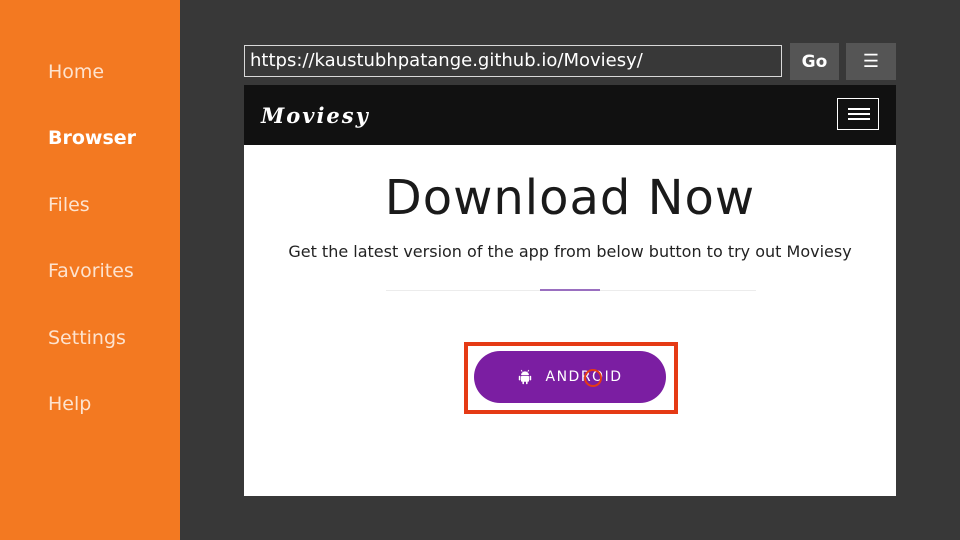  I want to click on android-download-button: ANDROID, so click(570, 377).